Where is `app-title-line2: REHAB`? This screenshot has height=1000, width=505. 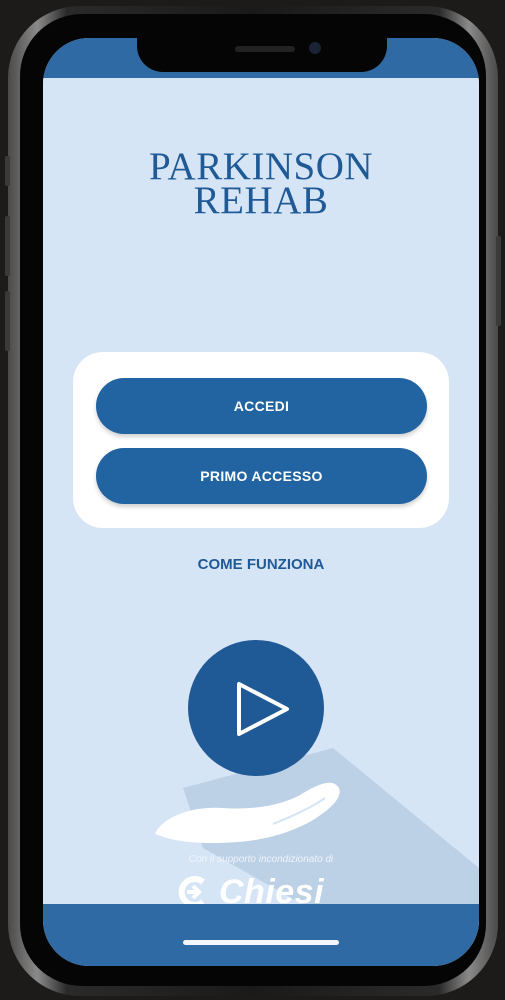 app-title-line2: REHAB is located at coordinates (261, 200).